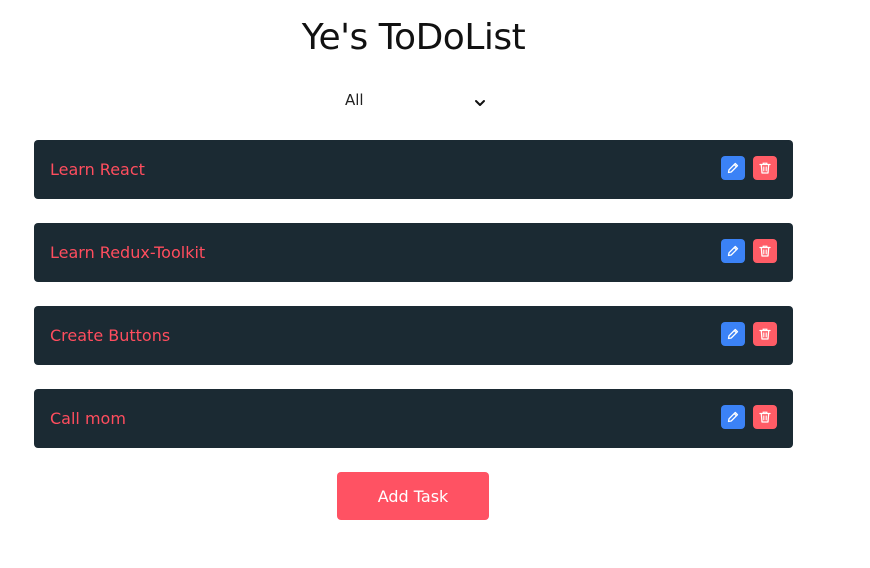 The width and height of the screenshot is (870, 568). I want to click on filter-selected-value: All, so click(354, 100).